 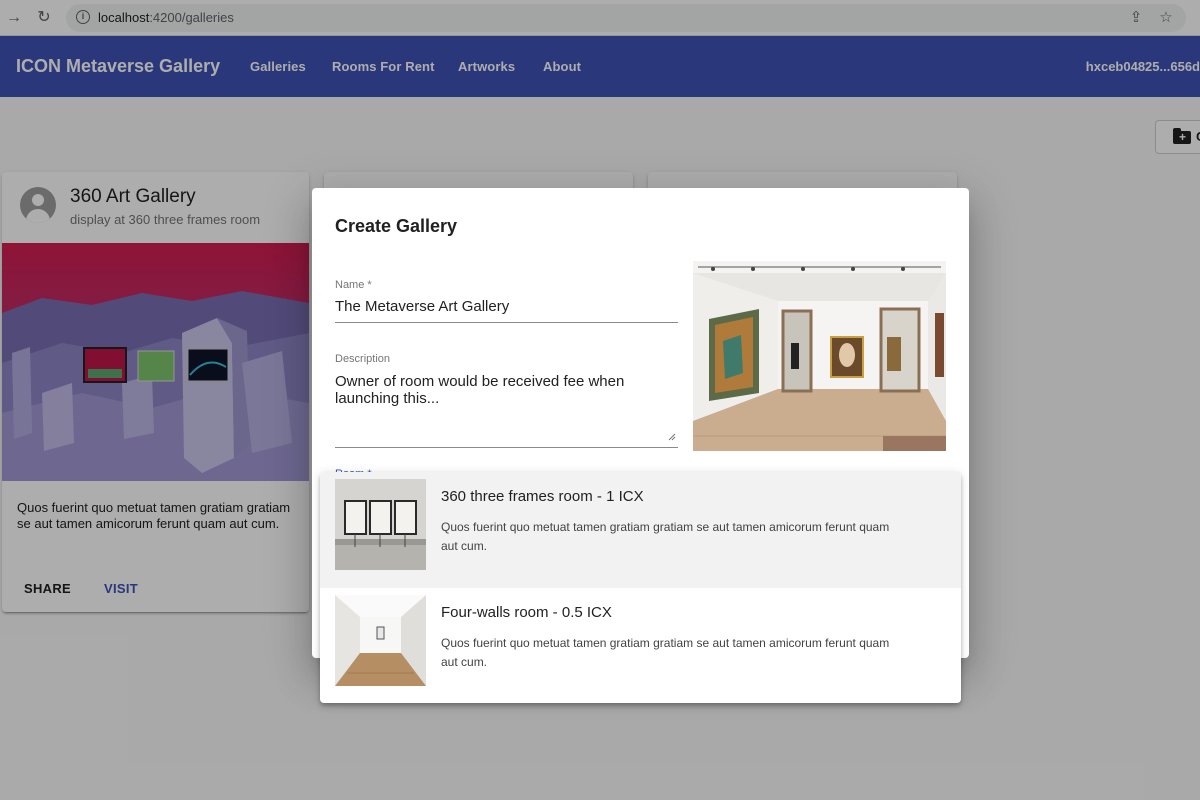 What do you see at coordinates (819, 356) in the screenshot?
I see `gallery-preview-image` at bounding box center [819, 356].